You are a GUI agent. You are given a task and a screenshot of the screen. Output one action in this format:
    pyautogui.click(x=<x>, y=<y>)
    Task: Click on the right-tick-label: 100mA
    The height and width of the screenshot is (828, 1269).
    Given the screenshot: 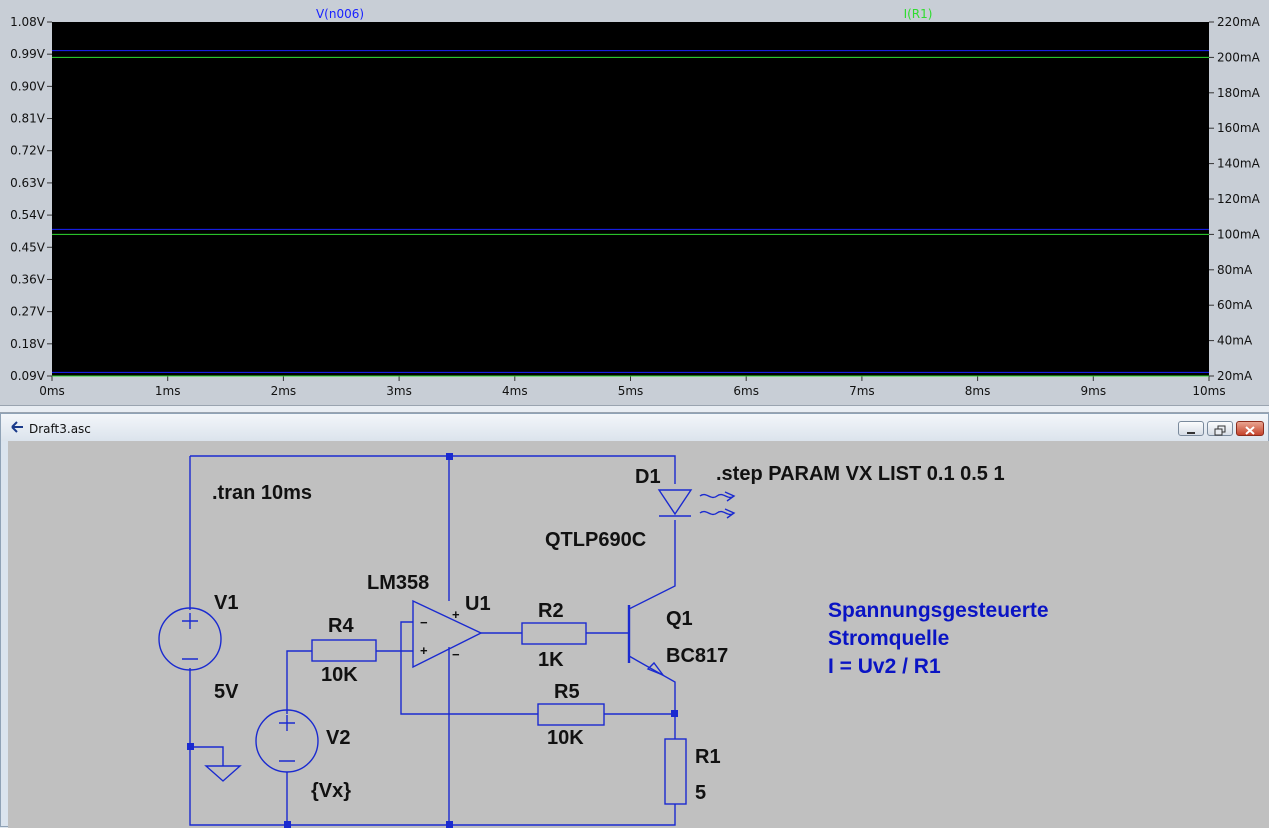 What is the action you would take?
    pyautogui.click(x=1239, y=234)
    